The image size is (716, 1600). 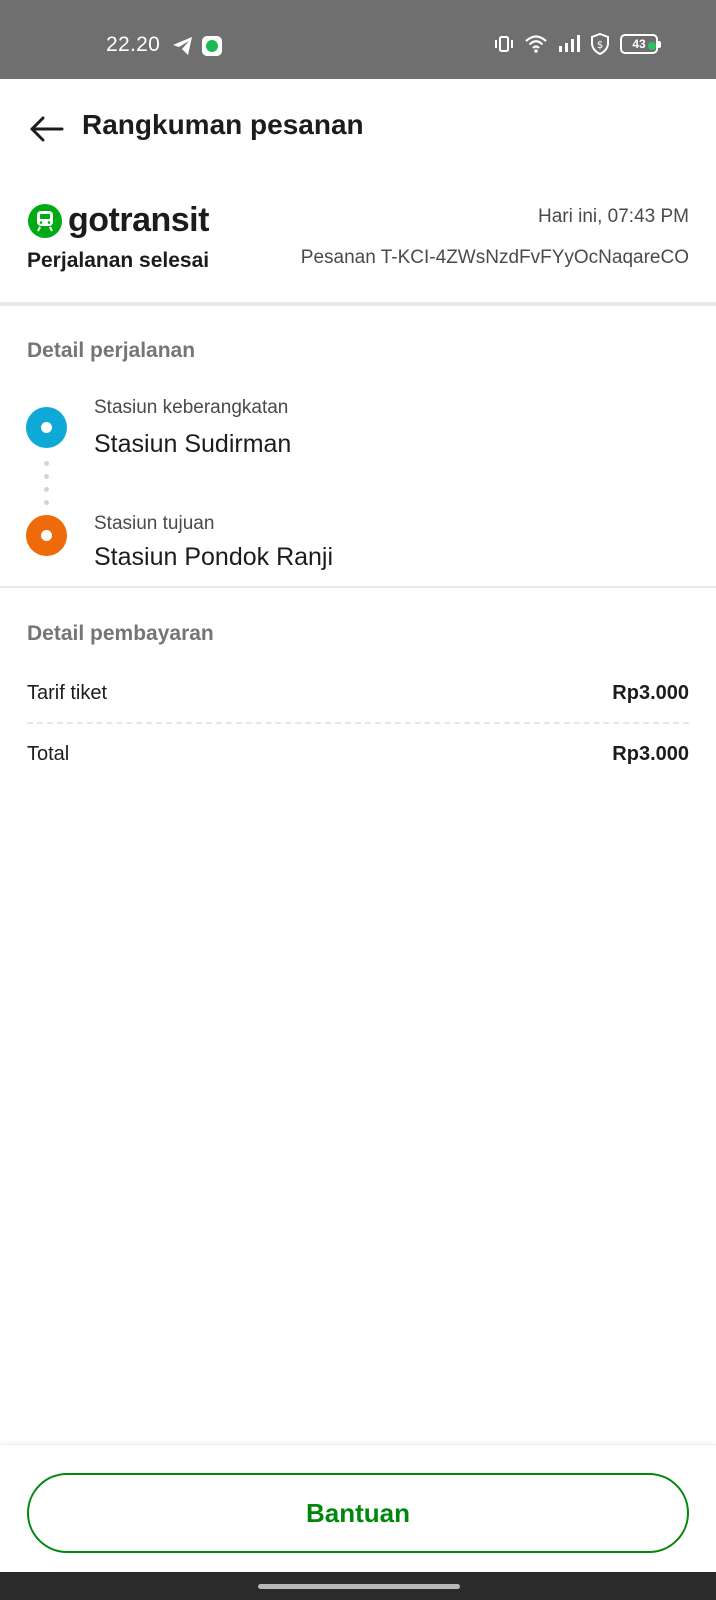 What do you see at coordinates (67, 693) in the screenshot?
I see `fare-label: Tarif tiket` at bounding box center [67, 693].